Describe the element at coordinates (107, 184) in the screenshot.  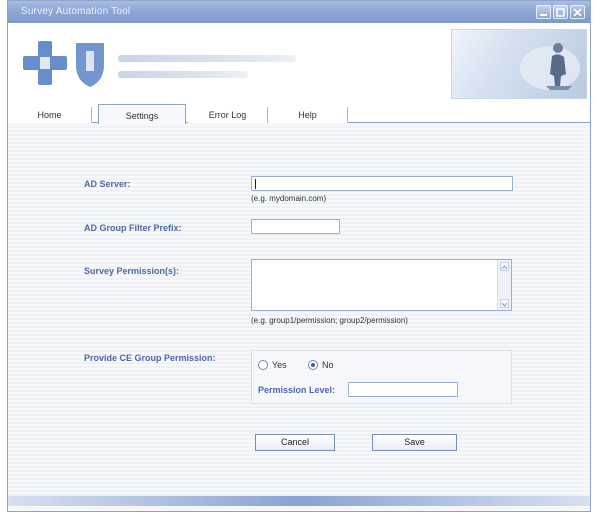
I see `ad-server-label: AD Server:` at that location.